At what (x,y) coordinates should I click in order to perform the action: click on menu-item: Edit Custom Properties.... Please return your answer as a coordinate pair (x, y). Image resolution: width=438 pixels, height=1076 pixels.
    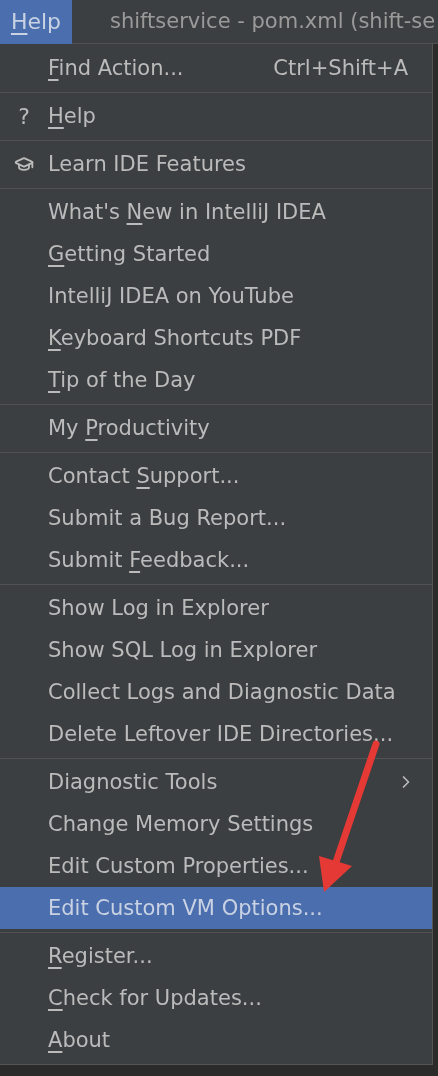
    Looking at the image, I should click on (216, 866).